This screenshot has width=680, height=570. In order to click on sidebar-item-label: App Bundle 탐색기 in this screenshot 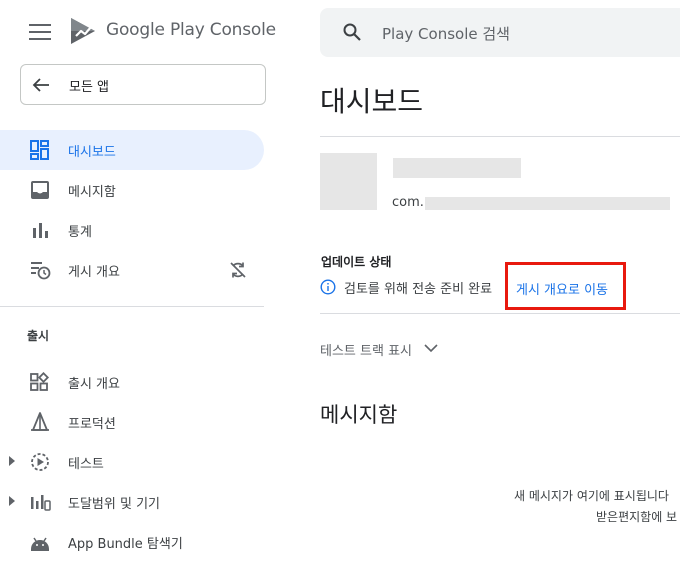, I will do `click(125, 544)`.